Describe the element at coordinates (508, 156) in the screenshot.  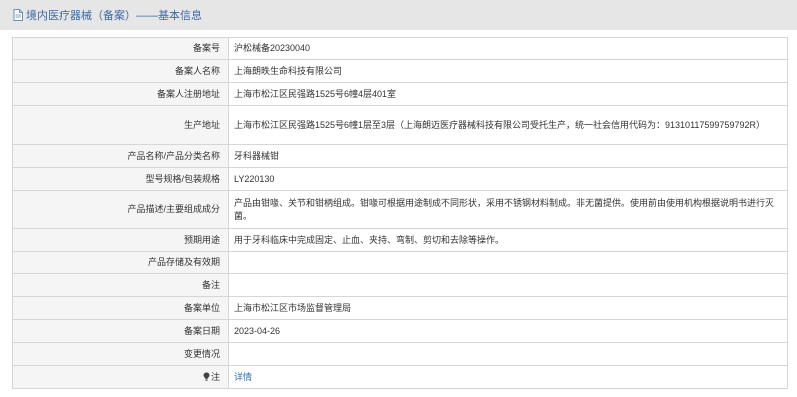
I see `row-value: 牙科器械钳` at that location.